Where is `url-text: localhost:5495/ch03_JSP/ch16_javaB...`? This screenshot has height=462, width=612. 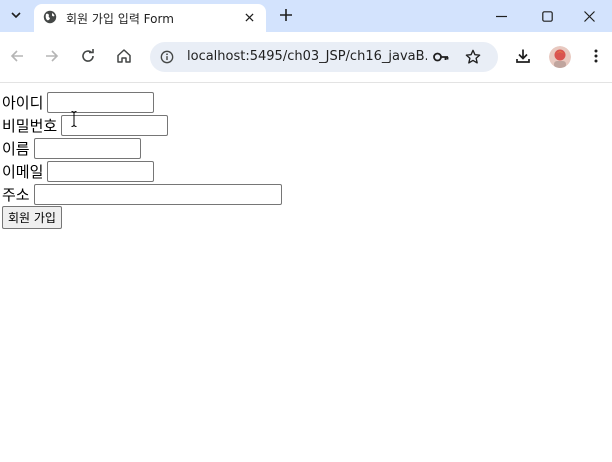 url-text: localhost:5495/ch03_JSP/ch16_javaB... is located at coordinates (307, 56).